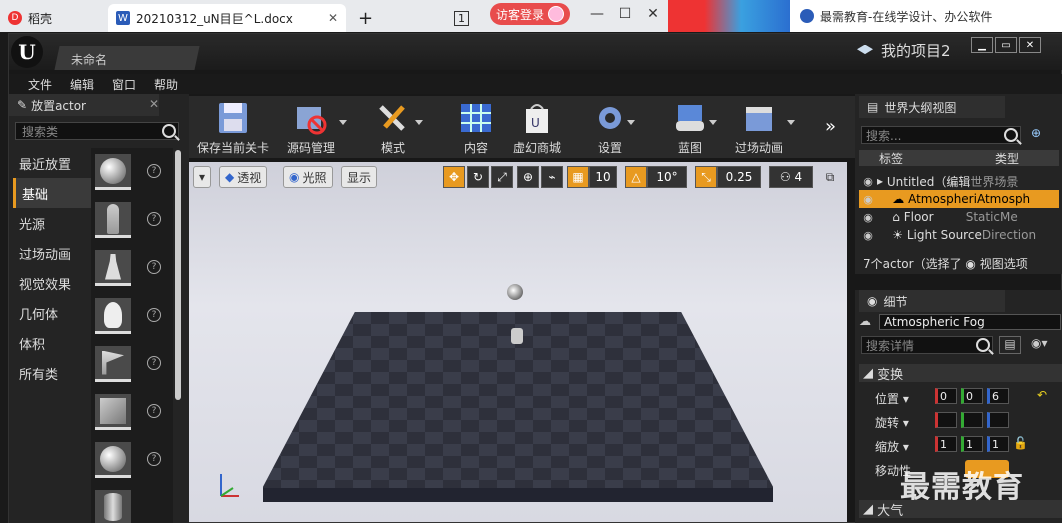 Image resolution: width=1062 pixels, height=523 pixels. What do you see at coordinates (960, 373) in the screenshot?
I see `transform-section: ◢ 变换` at bounding box center [960, 373].